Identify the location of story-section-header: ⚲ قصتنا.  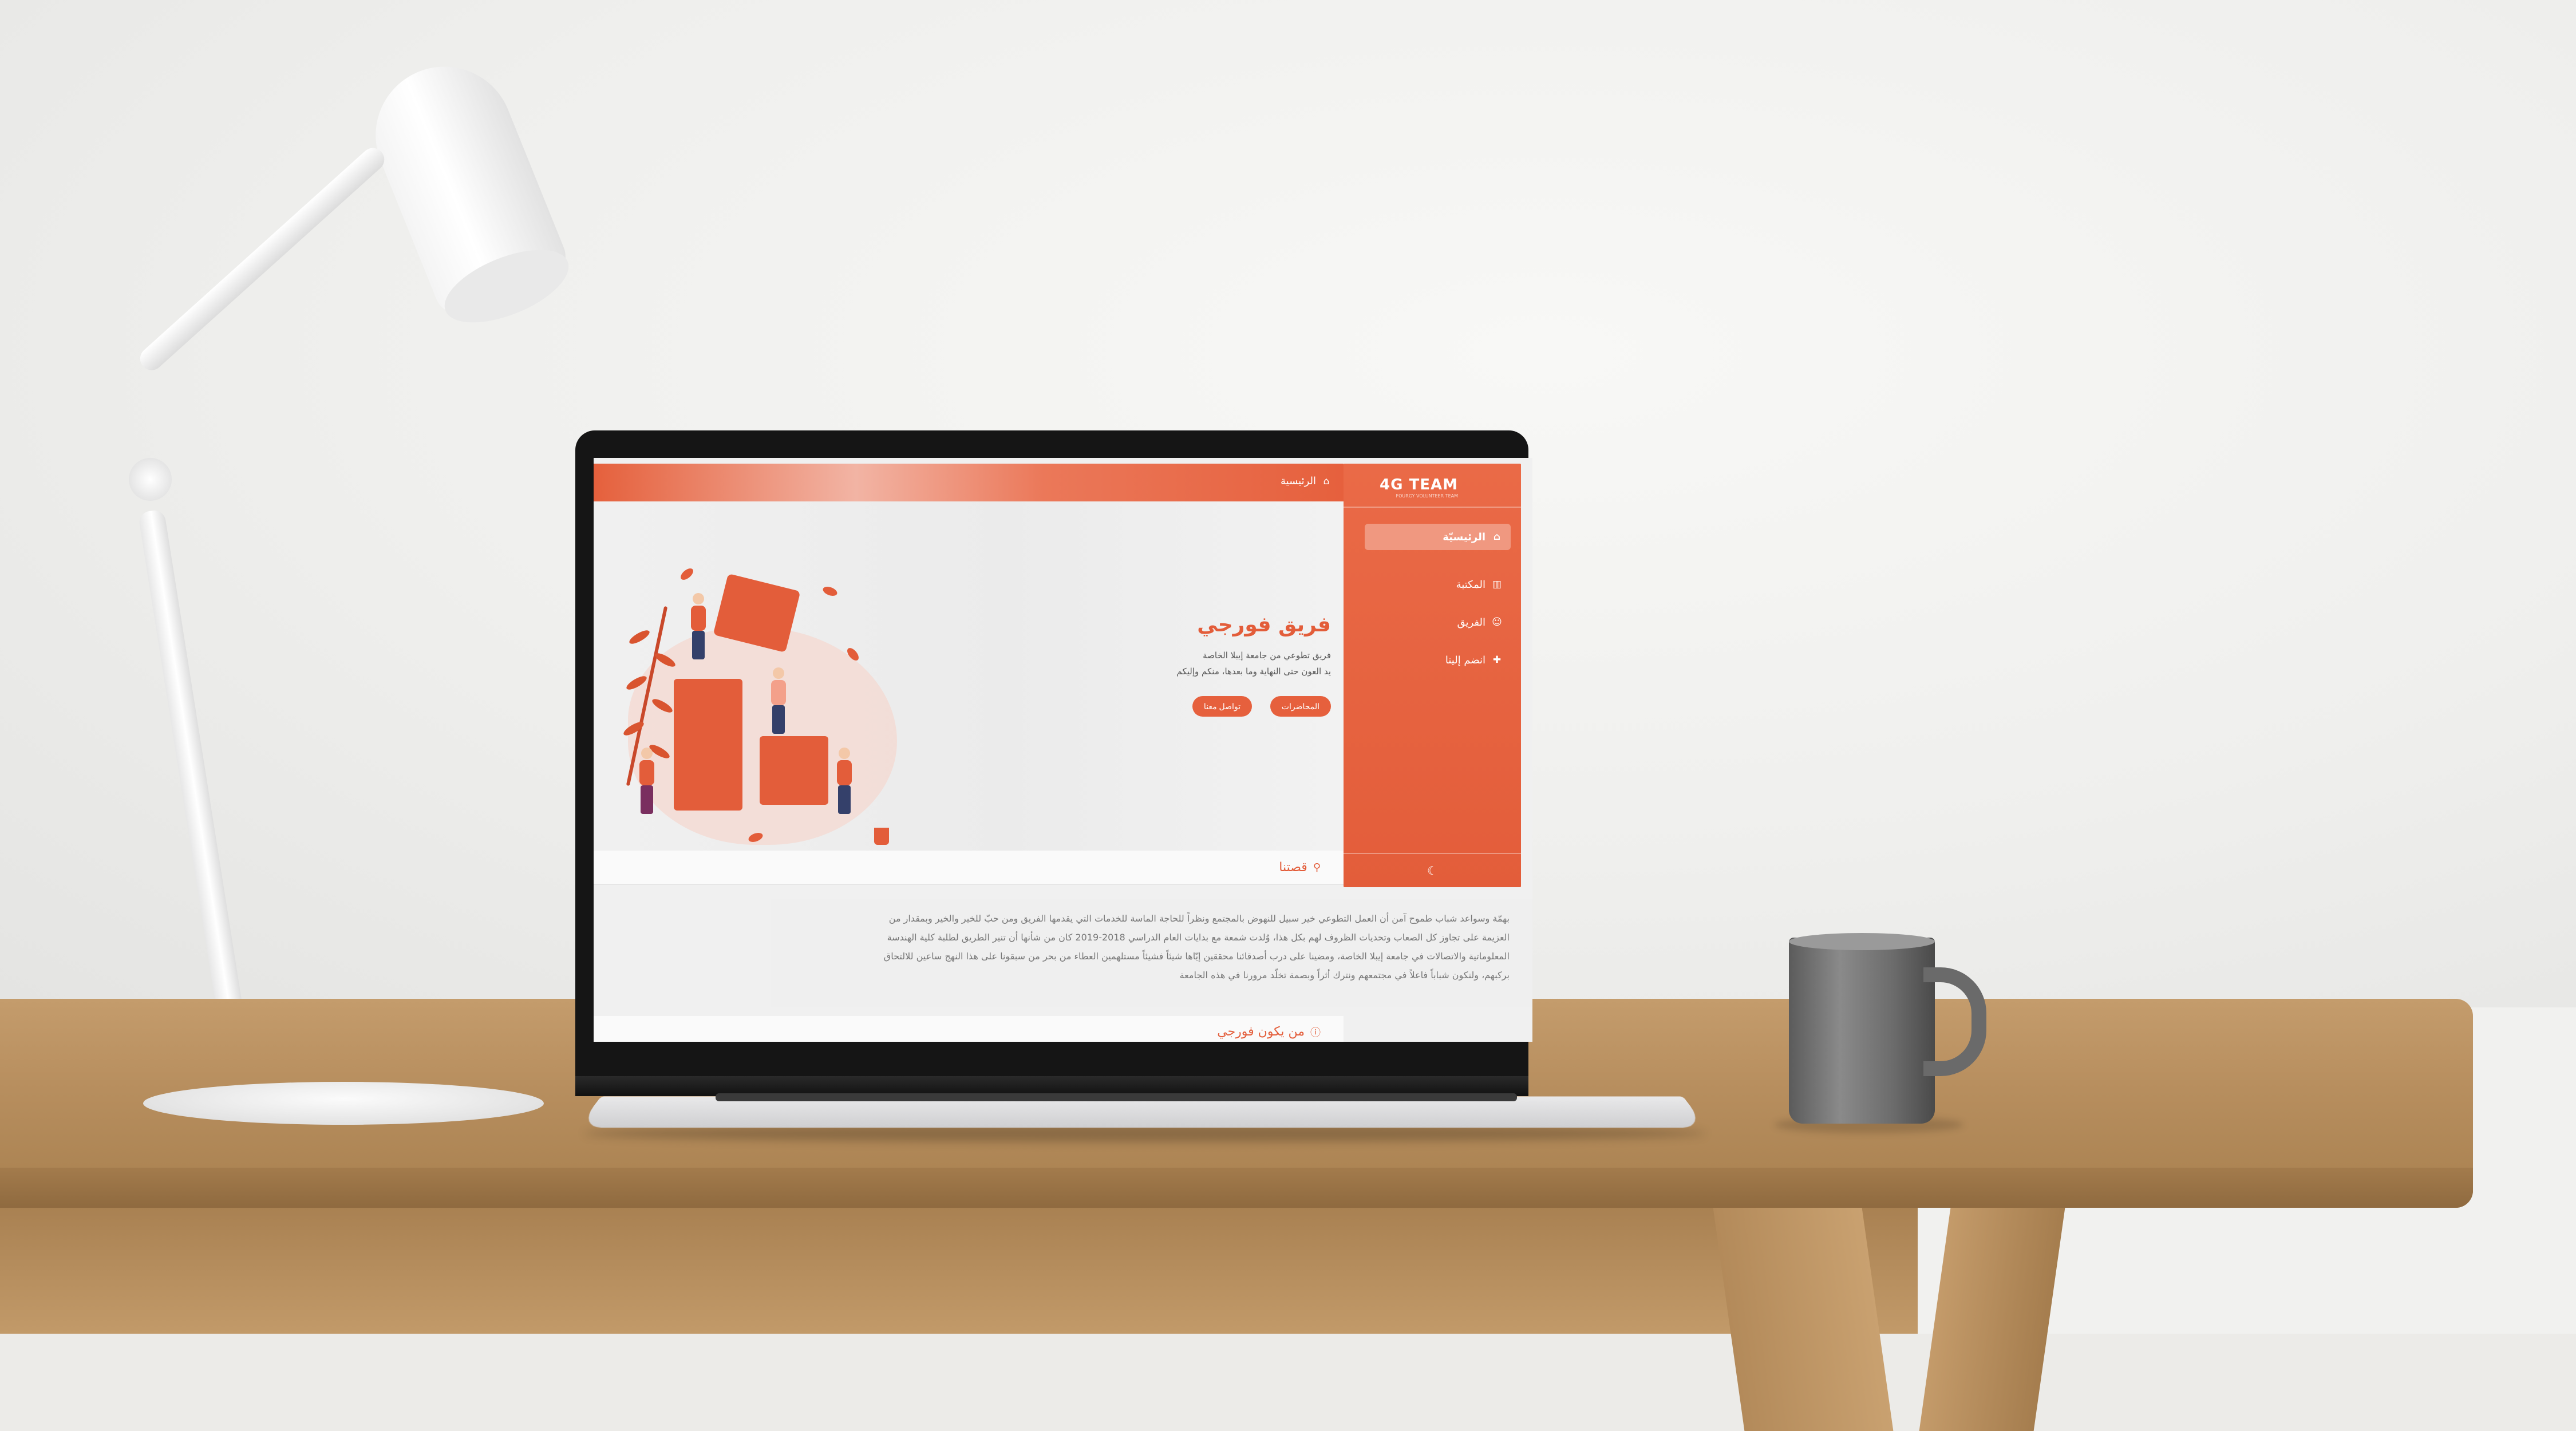
(969, 868).